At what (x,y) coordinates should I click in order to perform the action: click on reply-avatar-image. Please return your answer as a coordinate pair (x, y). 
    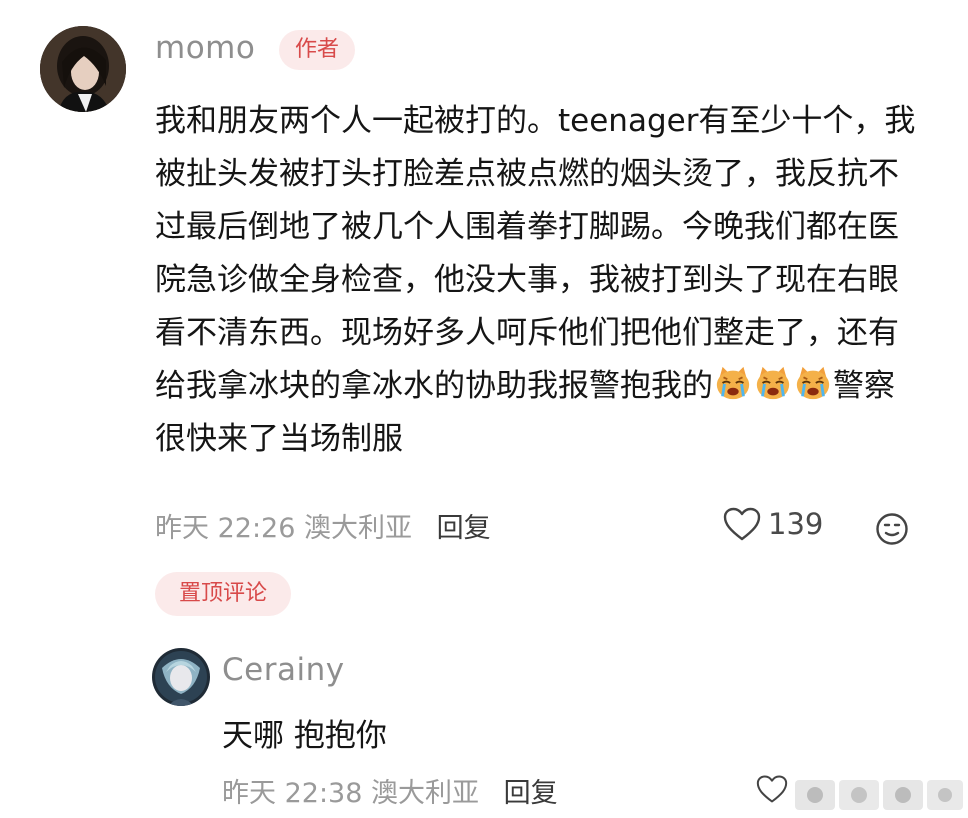
    Looking at the image, I should click on (181, 677).